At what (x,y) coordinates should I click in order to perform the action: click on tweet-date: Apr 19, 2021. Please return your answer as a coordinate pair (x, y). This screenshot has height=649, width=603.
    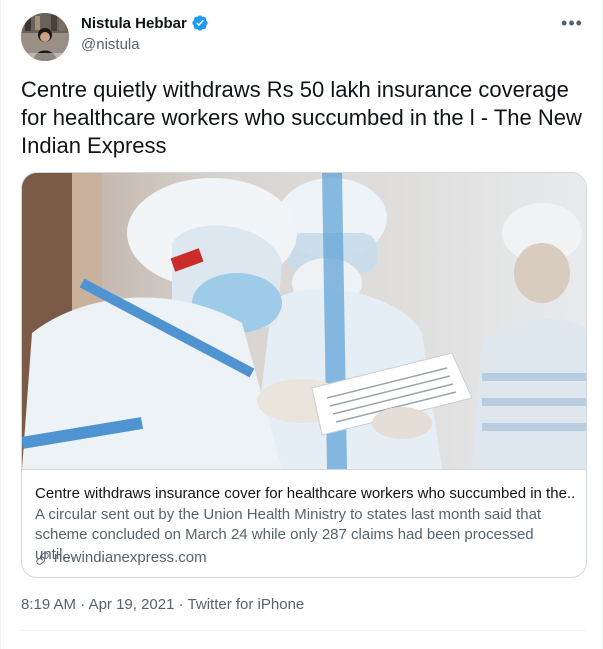
    Looking at the image, I should click on (131, 604).